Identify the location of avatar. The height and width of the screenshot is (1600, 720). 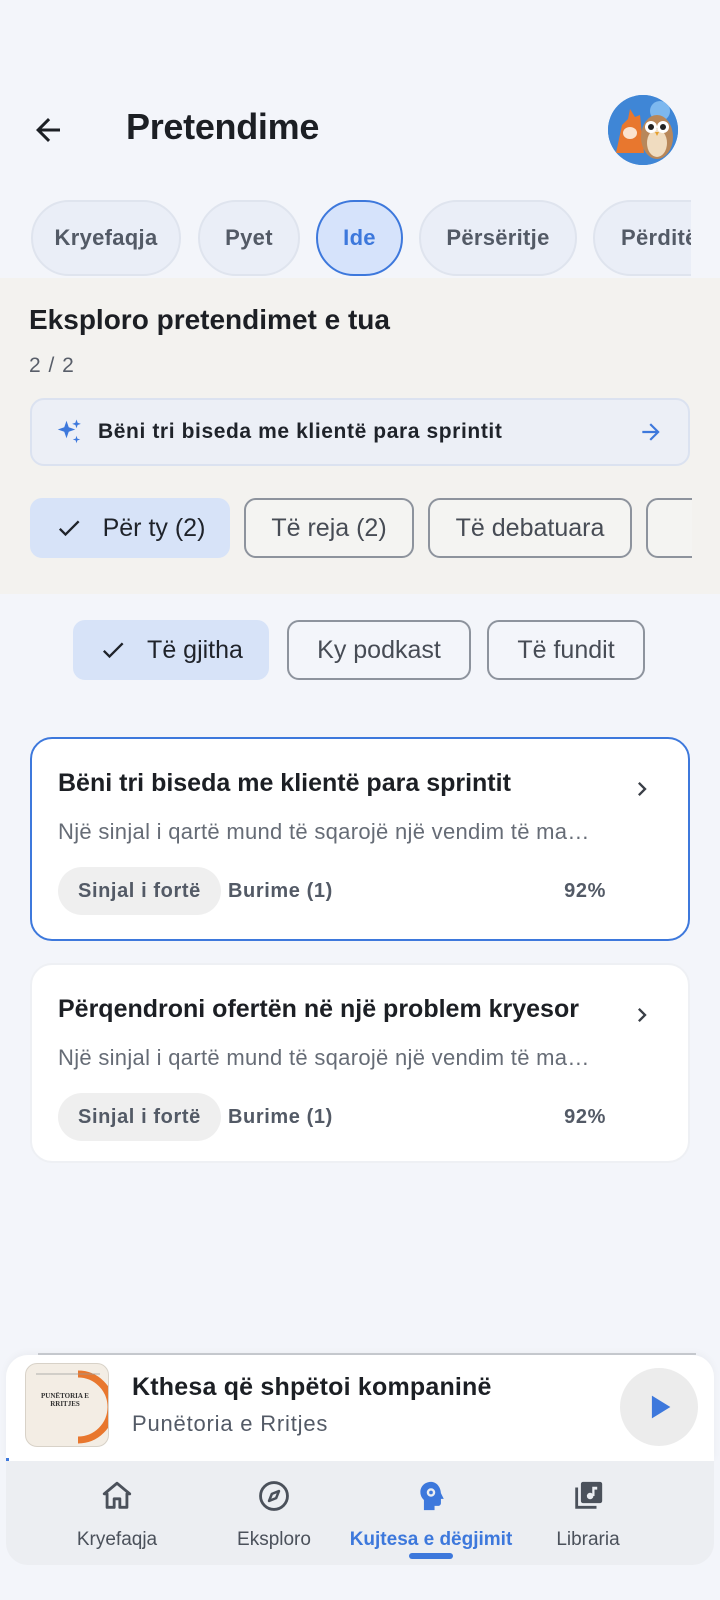
(643, 130).